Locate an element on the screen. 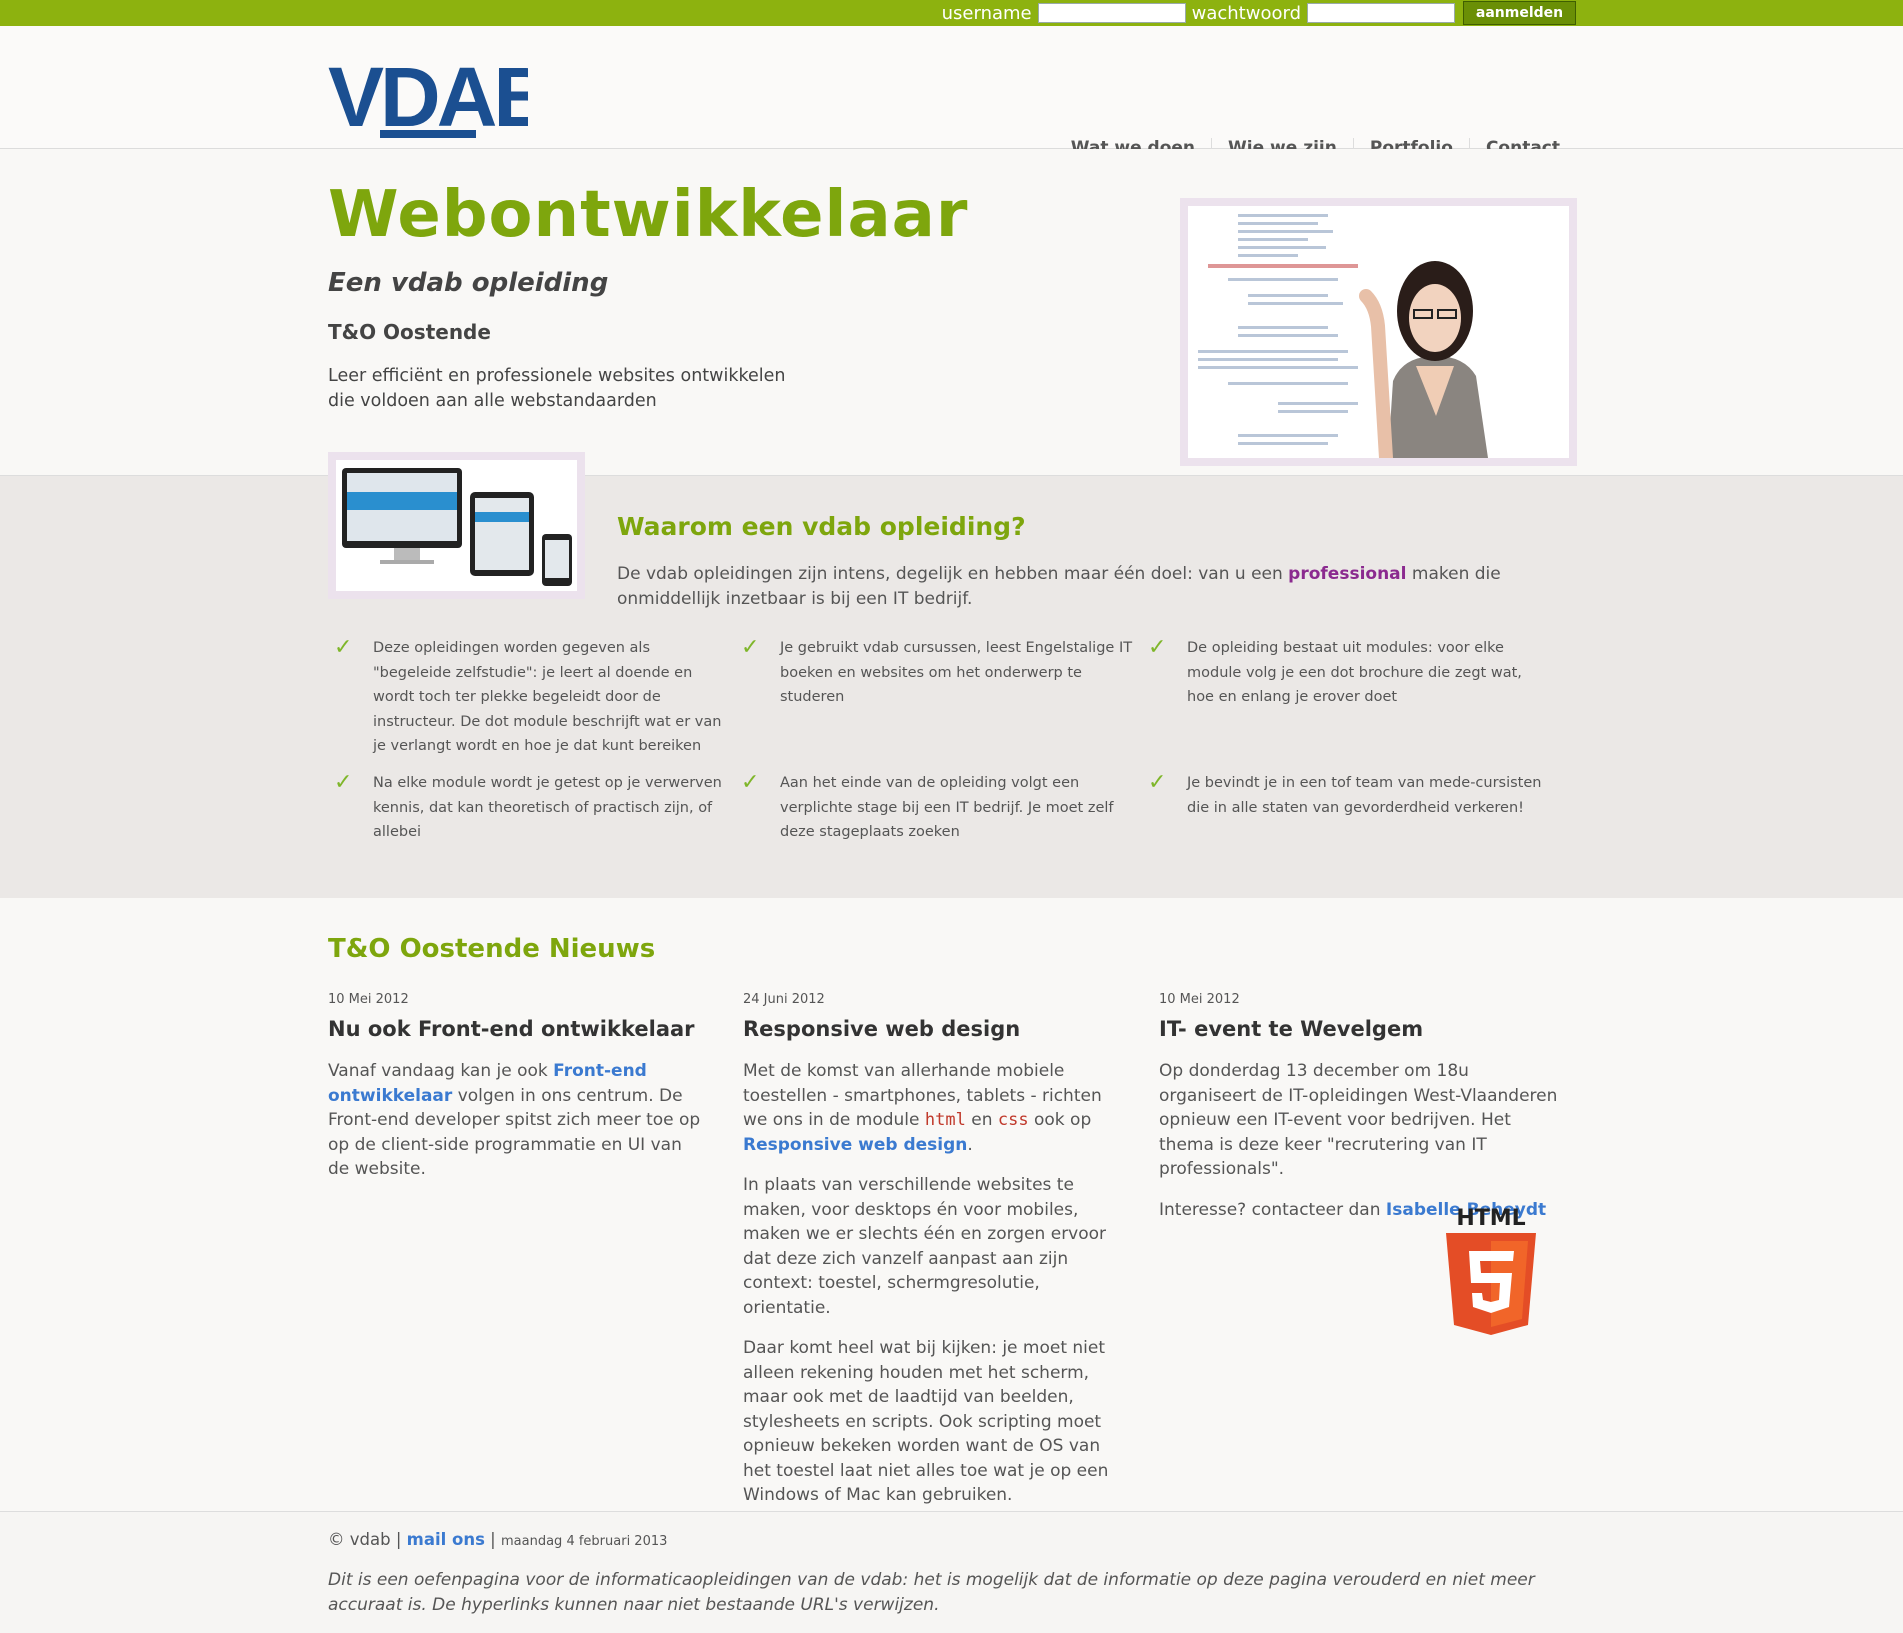  devices-image is located at coordinates (456, 525).